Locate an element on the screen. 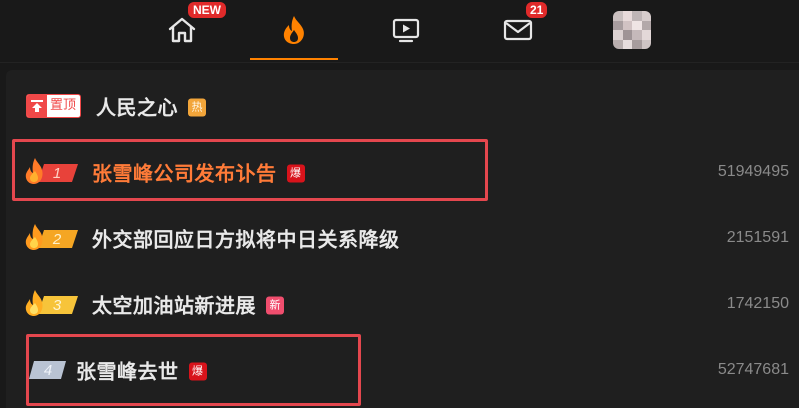 This screenshot has width=799, height=408. mail-icon is located at coordinates (518, 30).